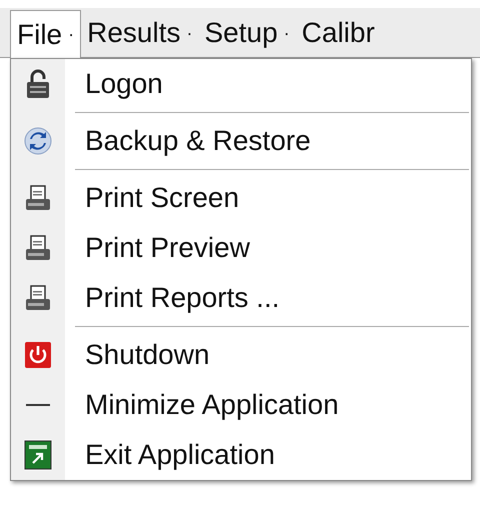 The width and height of the screenshot is (480, 505). Describe the element at coordinates (241, 405) in the screenshot. I see `menu-item: Minimize Application` at that location.